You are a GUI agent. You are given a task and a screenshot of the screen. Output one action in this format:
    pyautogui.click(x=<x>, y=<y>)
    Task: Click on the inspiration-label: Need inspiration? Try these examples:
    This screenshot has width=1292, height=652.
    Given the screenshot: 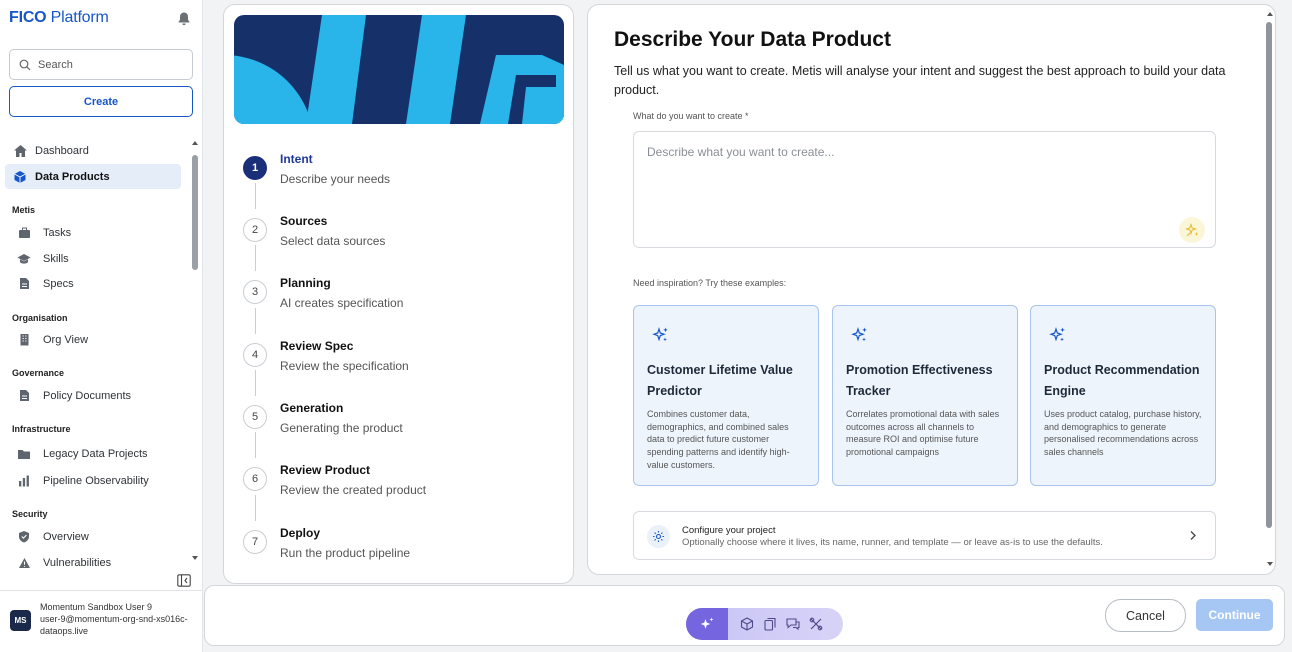 What is the action you would take?
    pyautogui.click(x=710, y=283)
    